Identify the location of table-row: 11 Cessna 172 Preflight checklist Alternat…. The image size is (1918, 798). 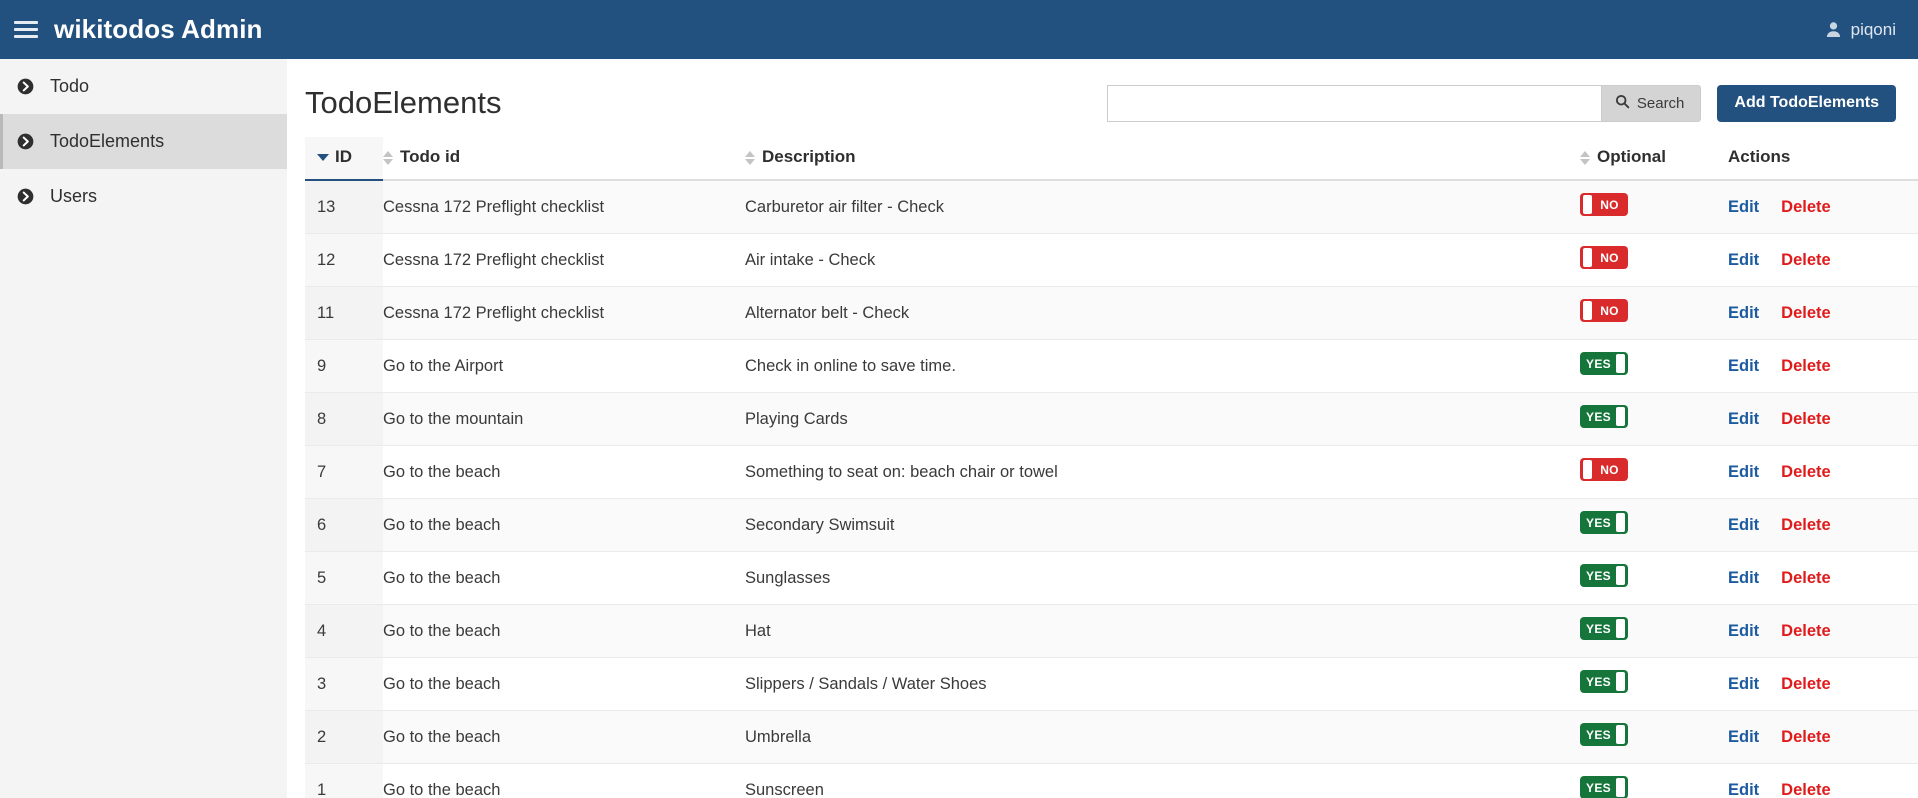
(1111, 313).